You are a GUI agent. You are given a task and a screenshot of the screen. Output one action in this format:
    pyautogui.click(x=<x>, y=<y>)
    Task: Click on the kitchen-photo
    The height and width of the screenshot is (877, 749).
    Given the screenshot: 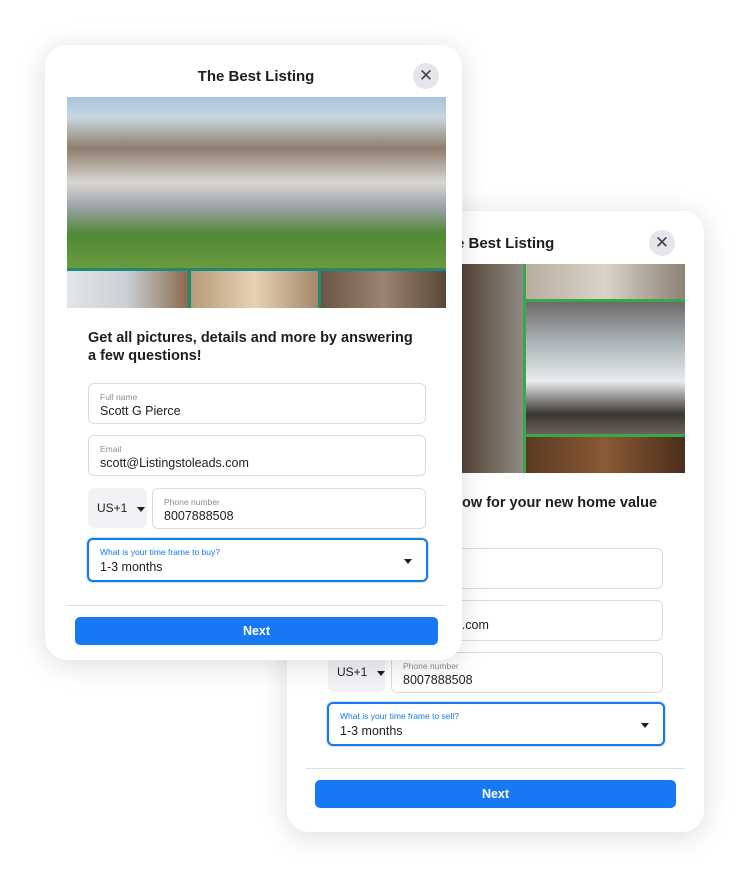 What is the action you would take?
    pyautogui.click(x=605, y=368)
    